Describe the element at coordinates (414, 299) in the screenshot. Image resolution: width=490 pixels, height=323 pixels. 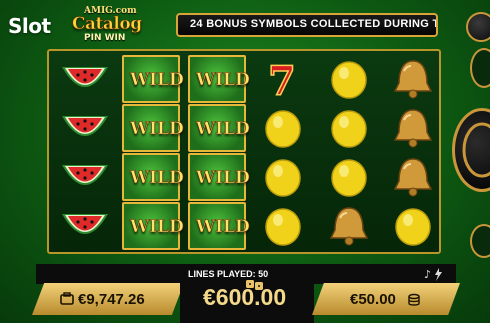
I see `coins-icon` at that location.